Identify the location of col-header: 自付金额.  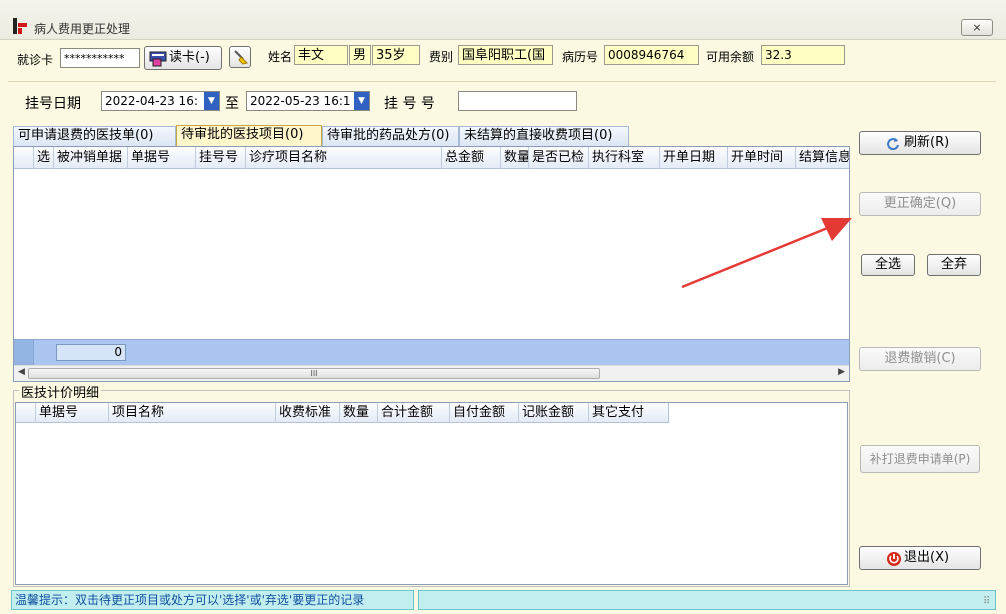
(484, 413).